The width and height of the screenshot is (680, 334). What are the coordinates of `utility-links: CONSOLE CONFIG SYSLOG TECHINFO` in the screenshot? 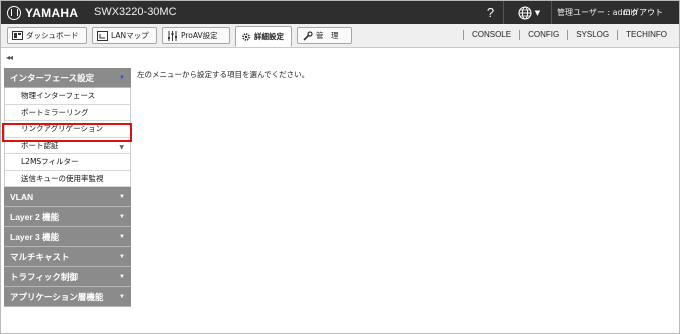 It's located at (568, 35).